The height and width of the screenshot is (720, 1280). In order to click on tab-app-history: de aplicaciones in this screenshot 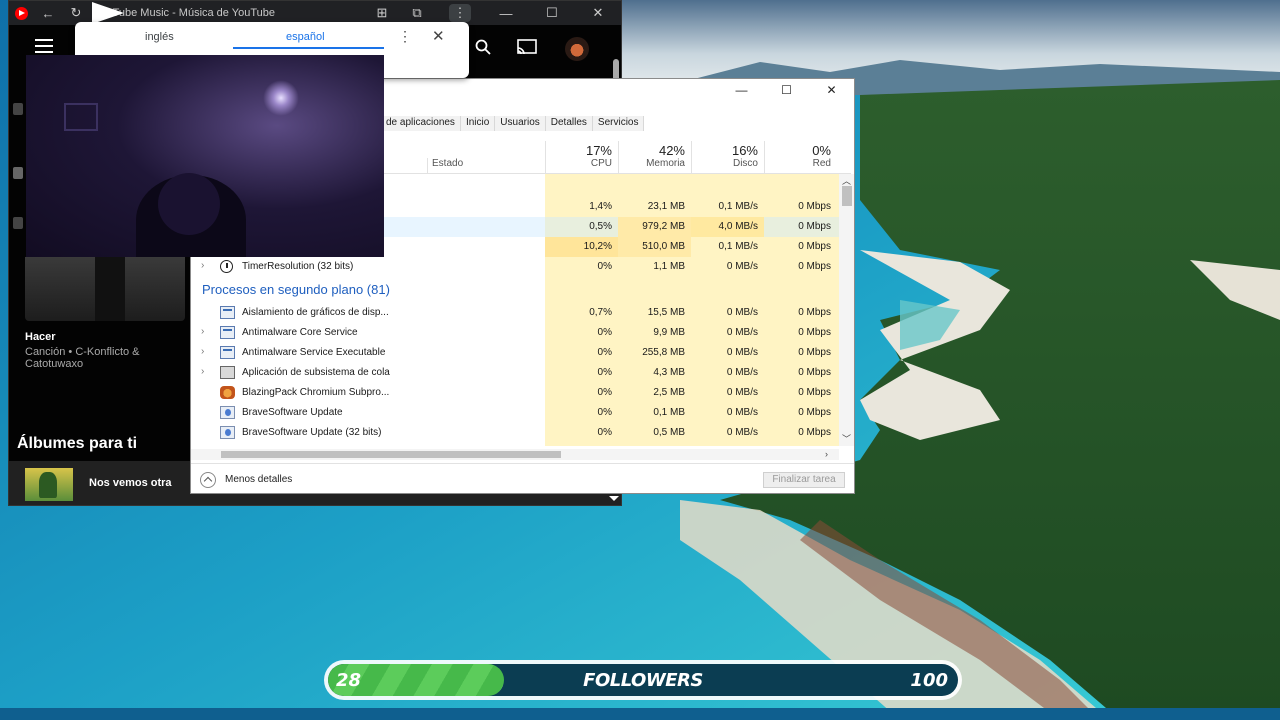, I will do `click(421, 123)`.